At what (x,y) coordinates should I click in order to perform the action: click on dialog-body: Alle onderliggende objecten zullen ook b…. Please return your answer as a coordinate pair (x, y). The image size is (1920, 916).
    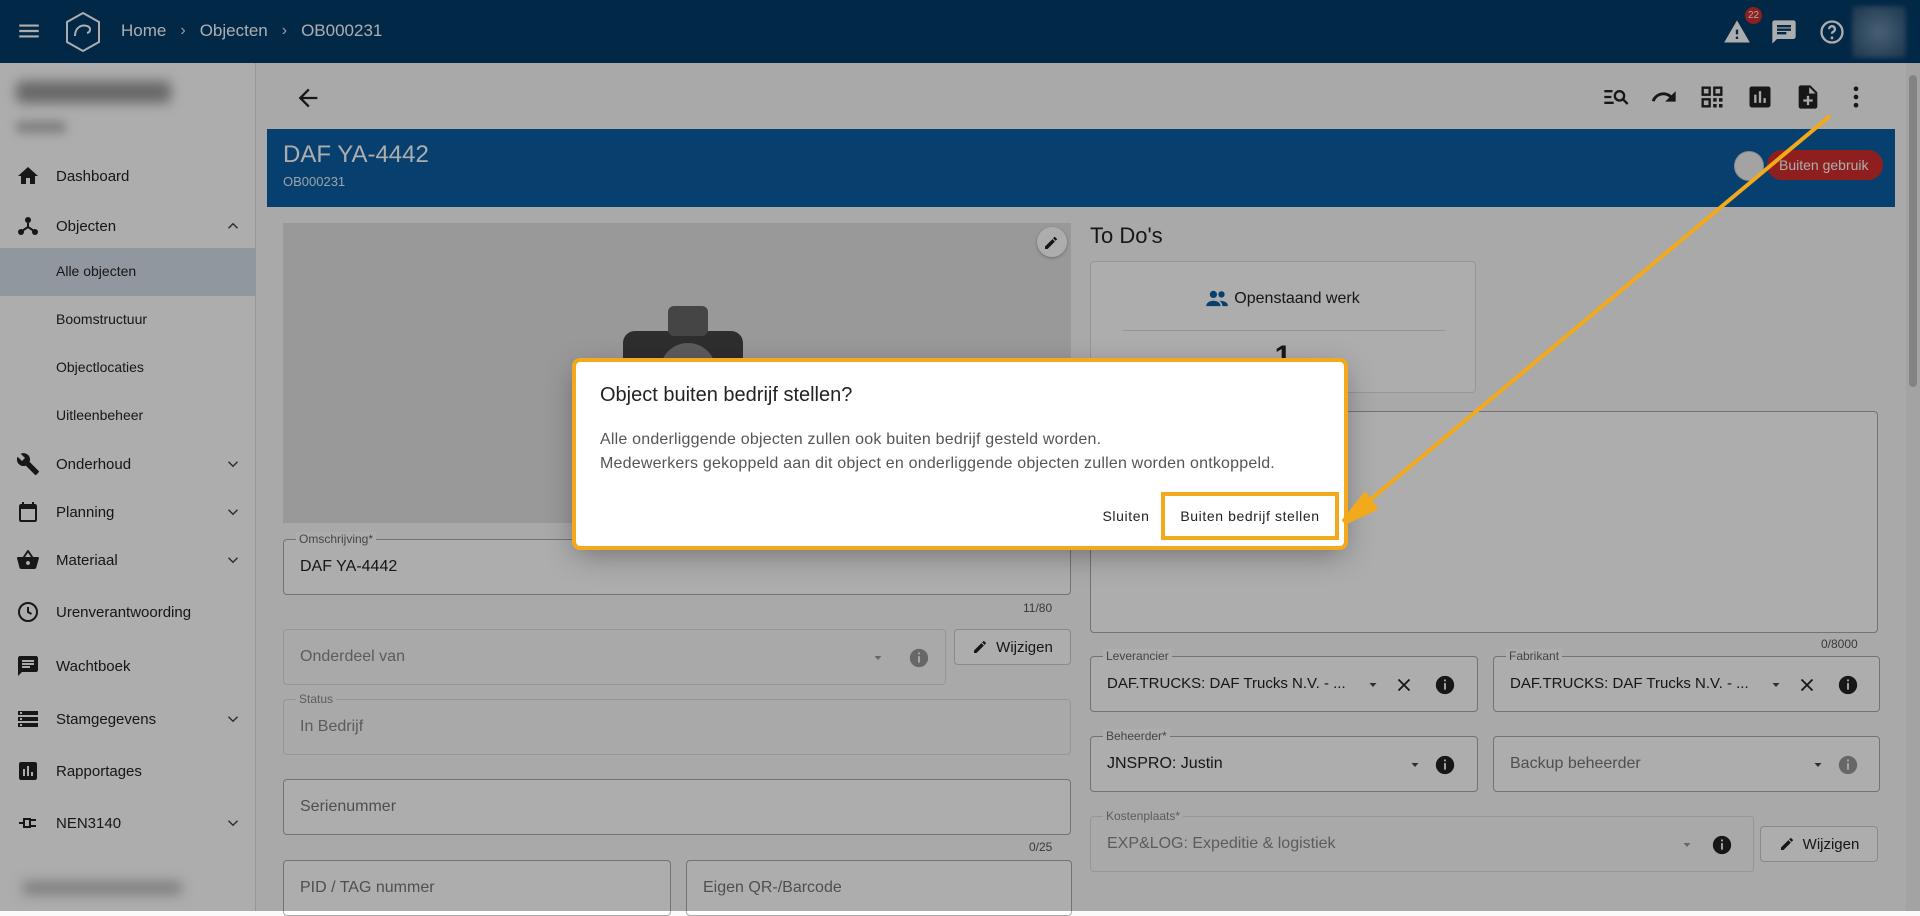
    Looking at the image, I should click on (937, 452).